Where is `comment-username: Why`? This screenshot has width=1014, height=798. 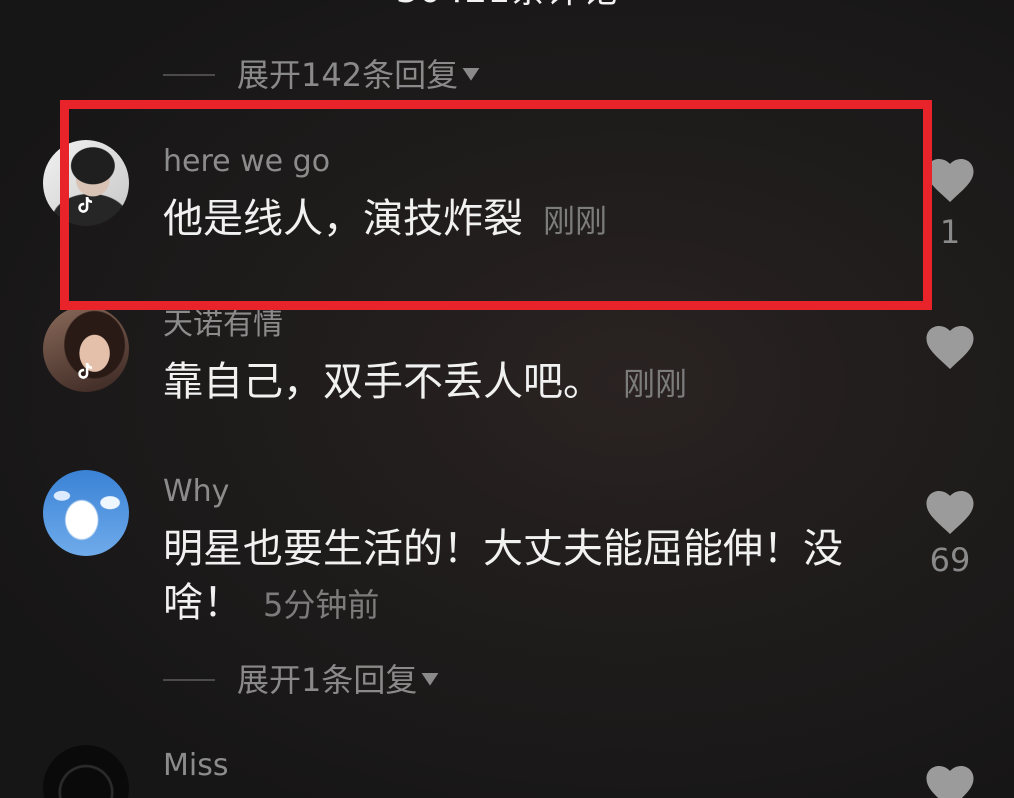
comment-username: Why is located at coordinates (196, 492).